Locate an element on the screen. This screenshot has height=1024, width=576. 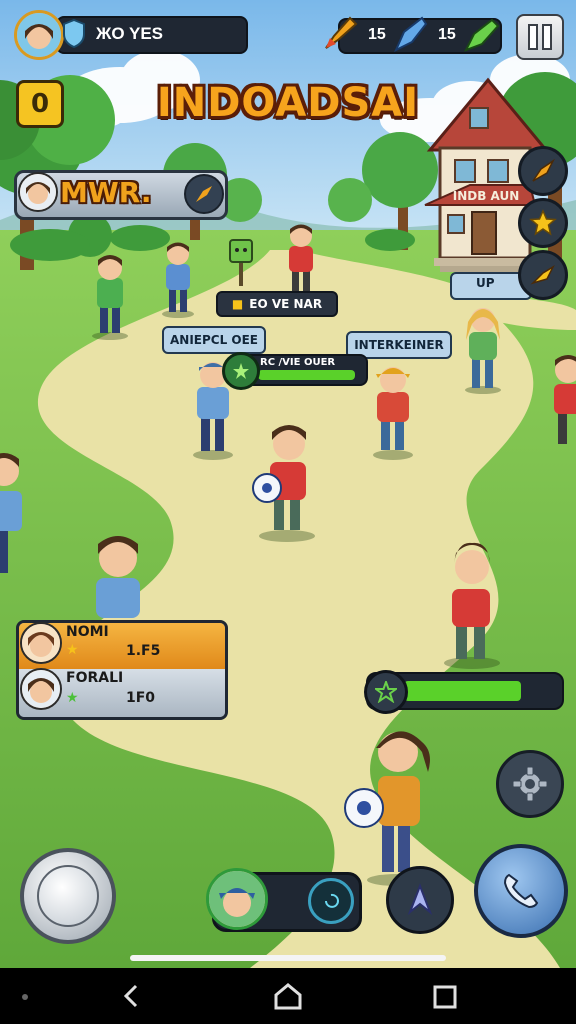
settings-button is located at coordinates (530, 784).